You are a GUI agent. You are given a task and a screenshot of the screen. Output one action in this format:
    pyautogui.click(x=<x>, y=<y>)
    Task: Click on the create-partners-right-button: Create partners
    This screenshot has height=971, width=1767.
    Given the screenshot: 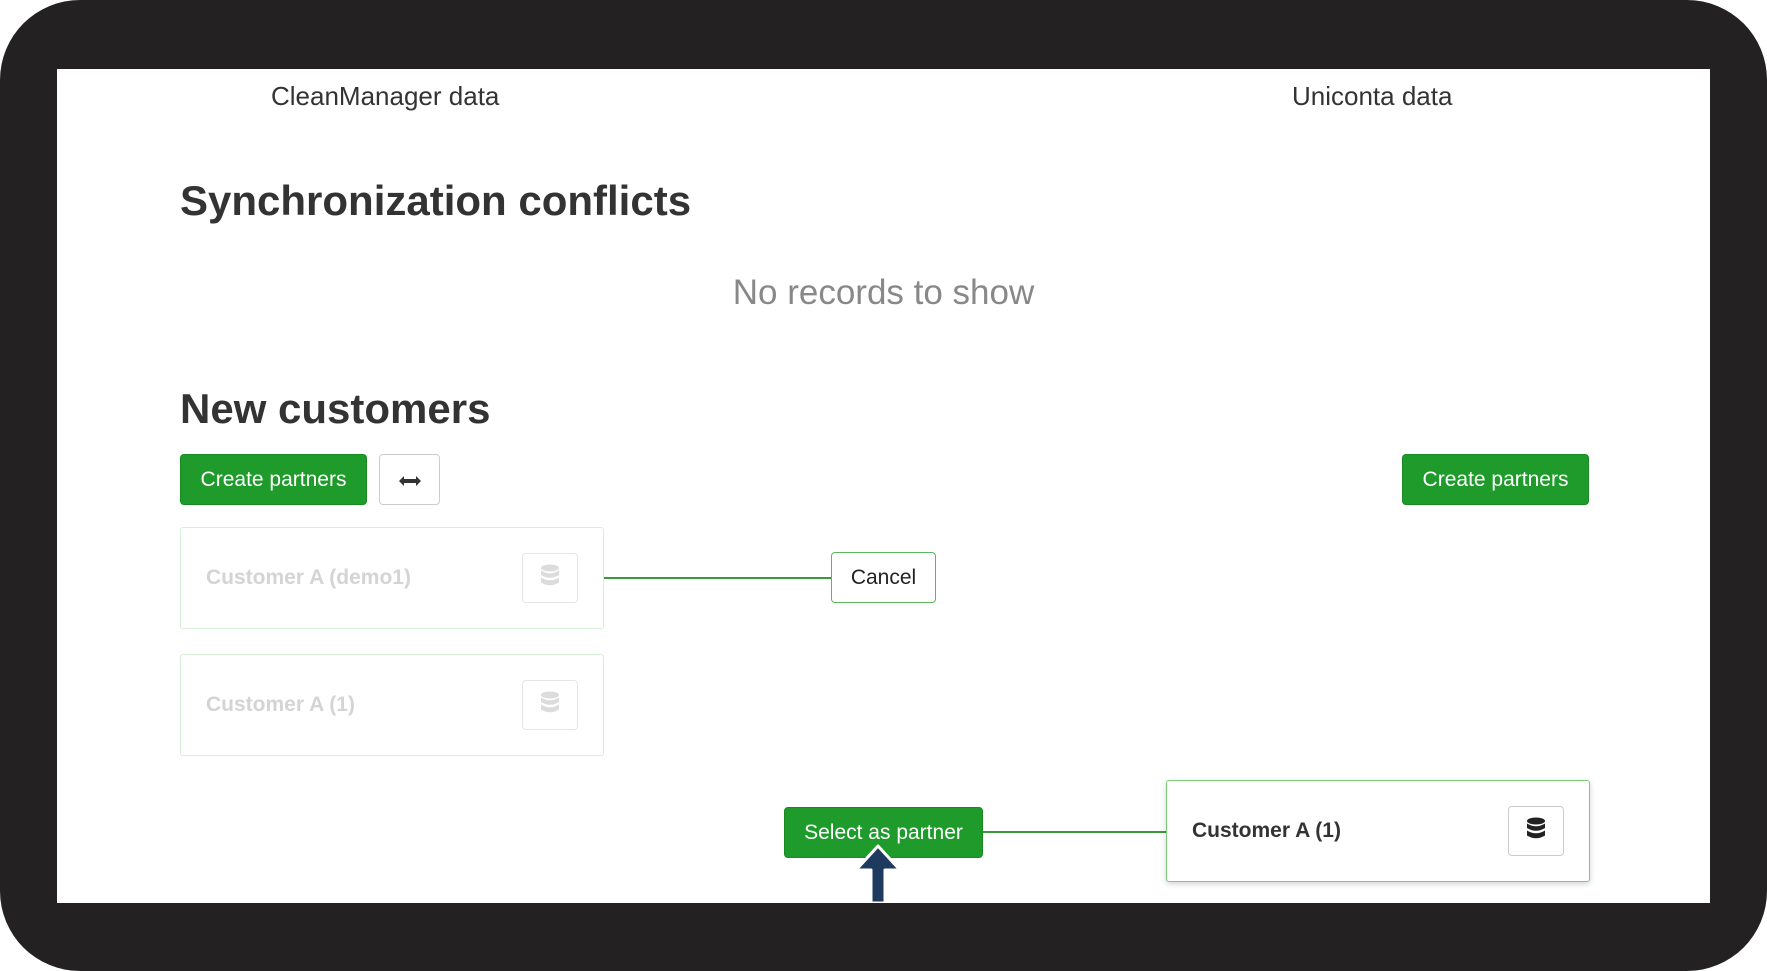 What is the action you would take?
    pyautogui.click(x=1495, y=479)
    